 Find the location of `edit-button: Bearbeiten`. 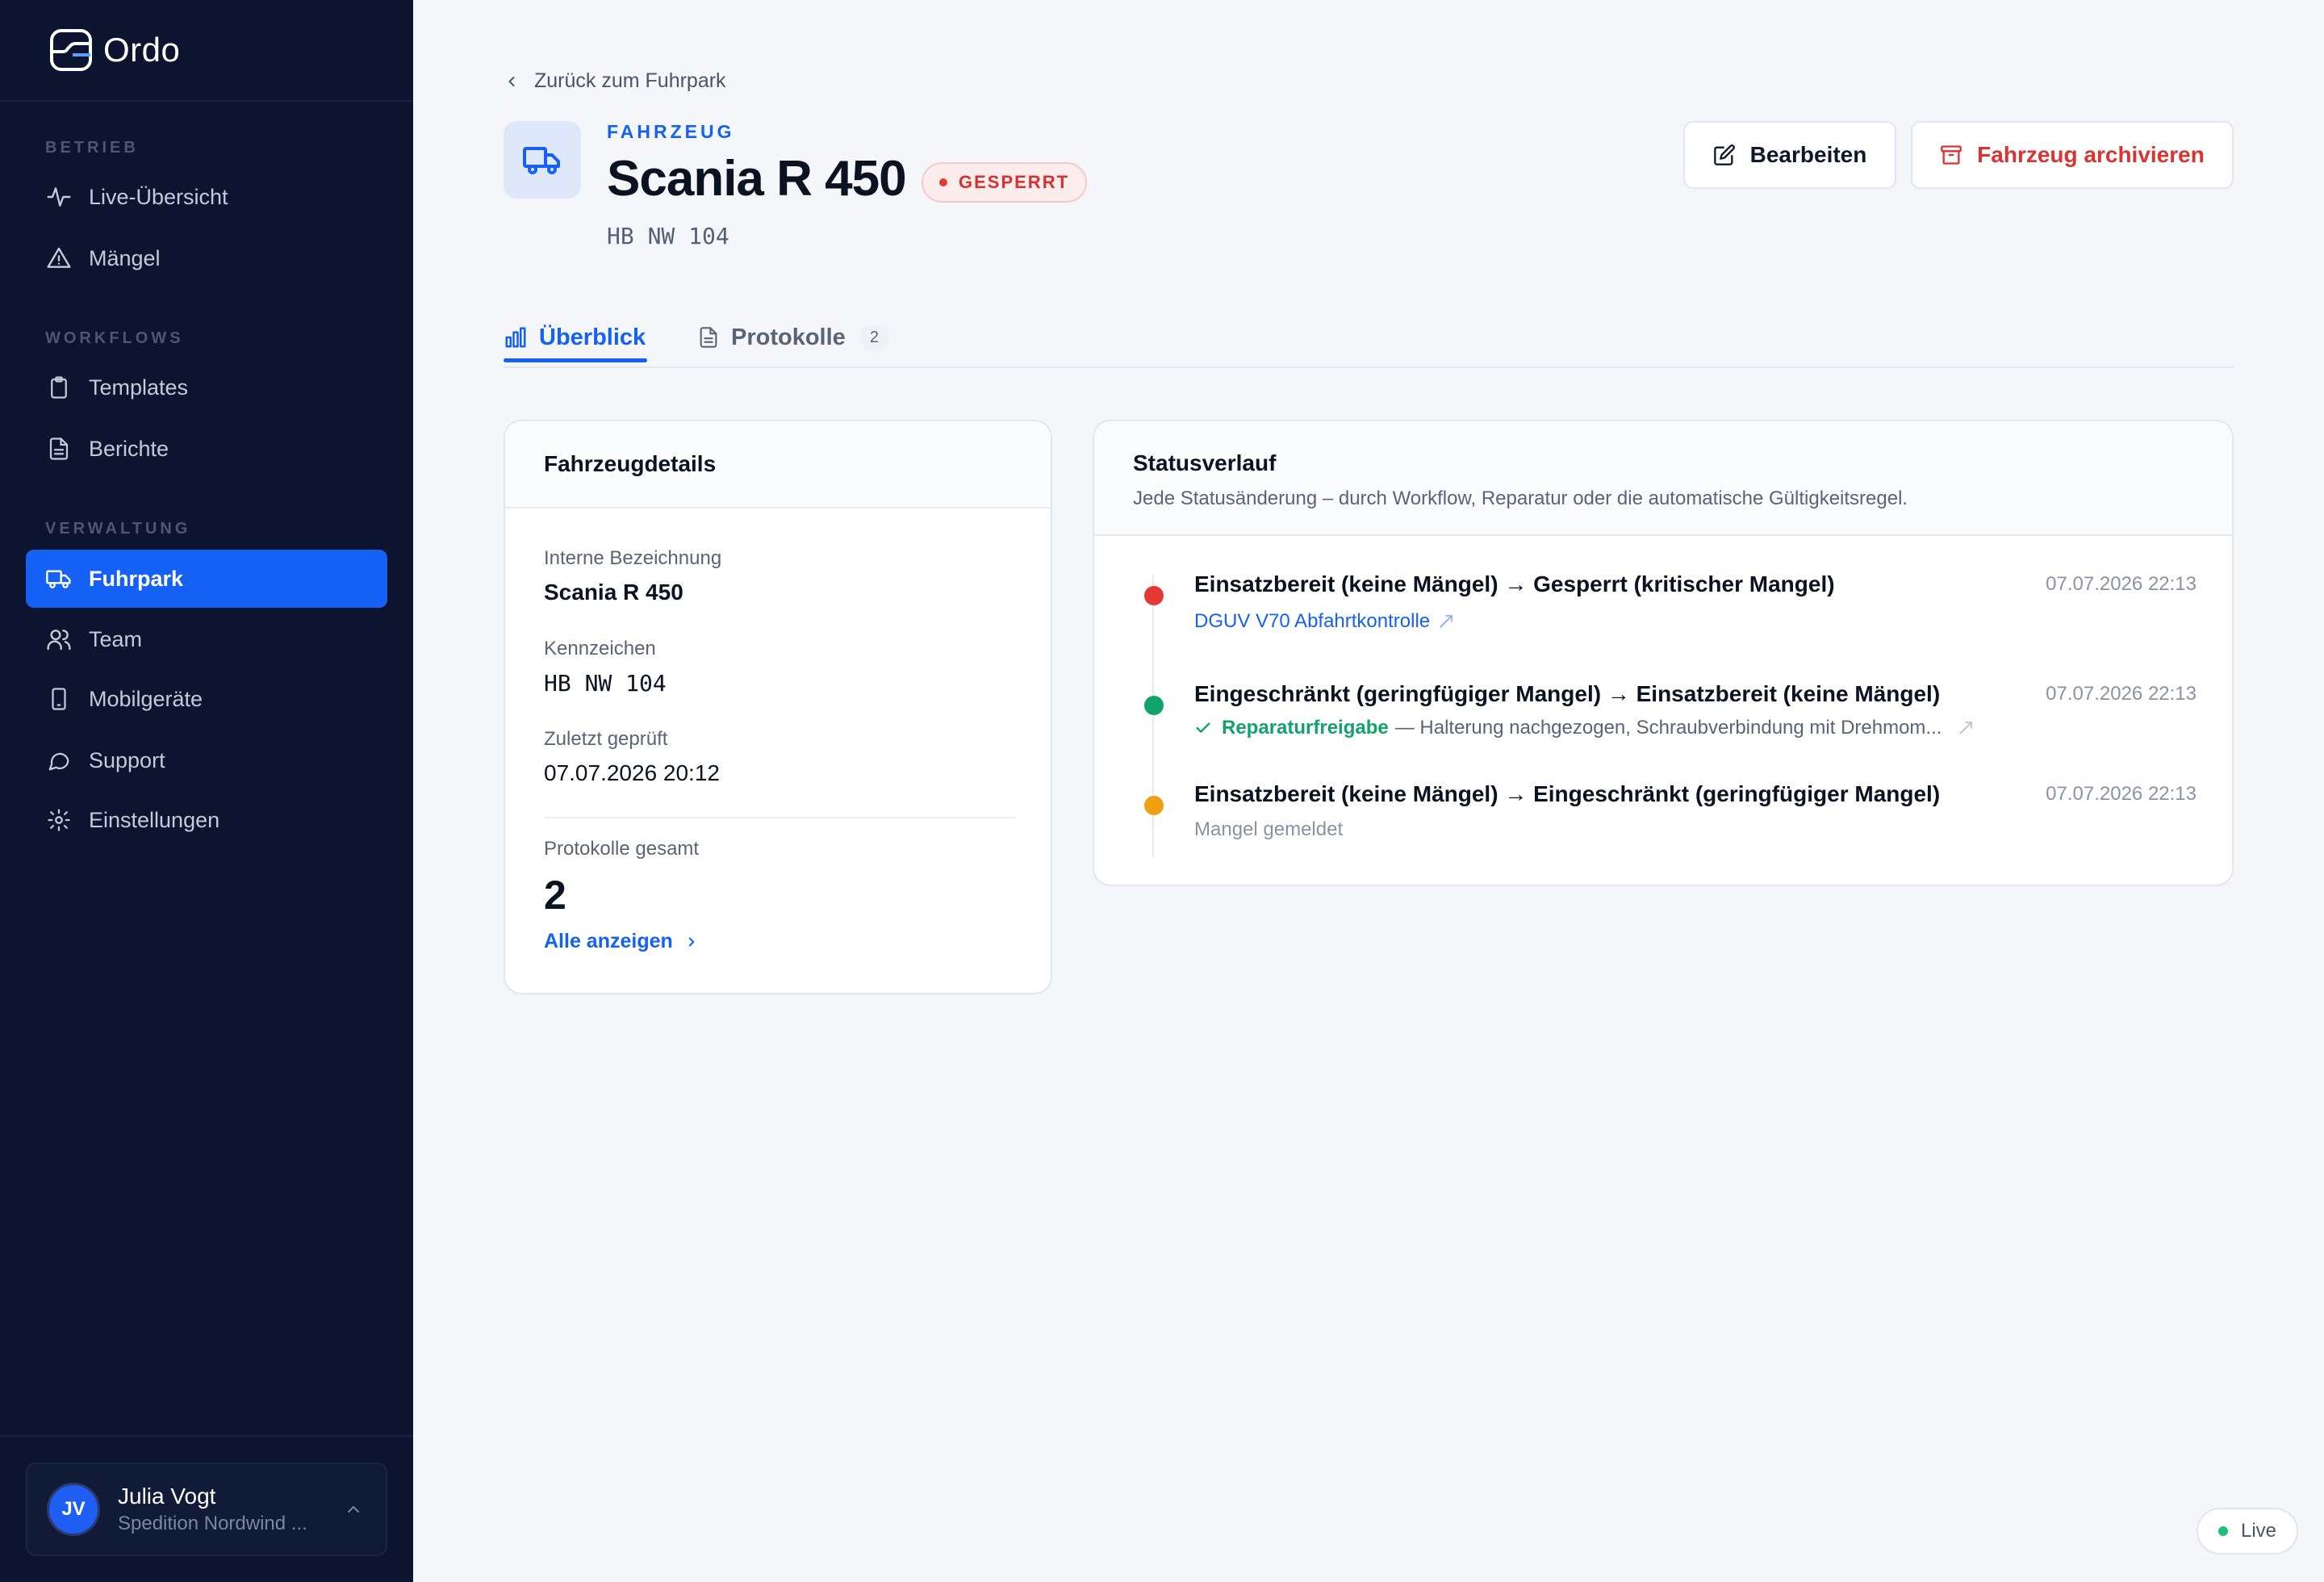

edit-button: Bearbeiten is located at coordinates (1789, 155).